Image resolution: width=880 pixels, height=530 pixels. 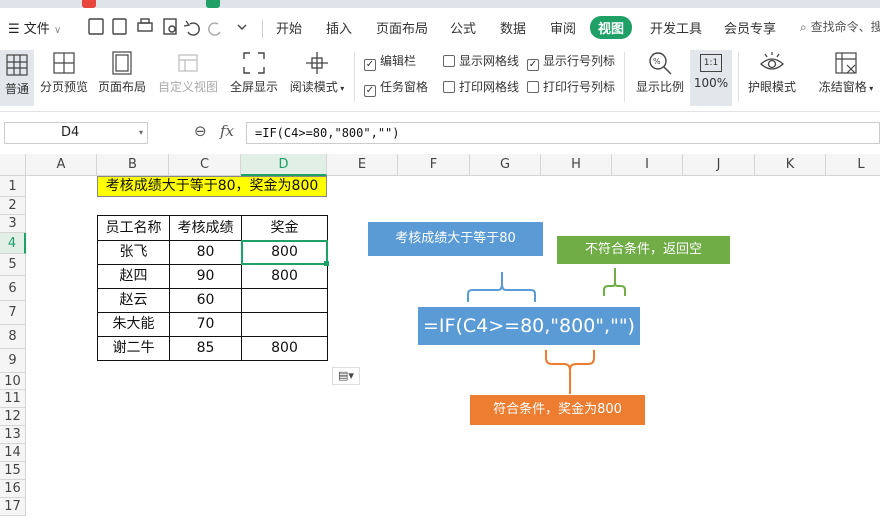 I want to click on quick-access-toolbar, so click(x=171, y=27).